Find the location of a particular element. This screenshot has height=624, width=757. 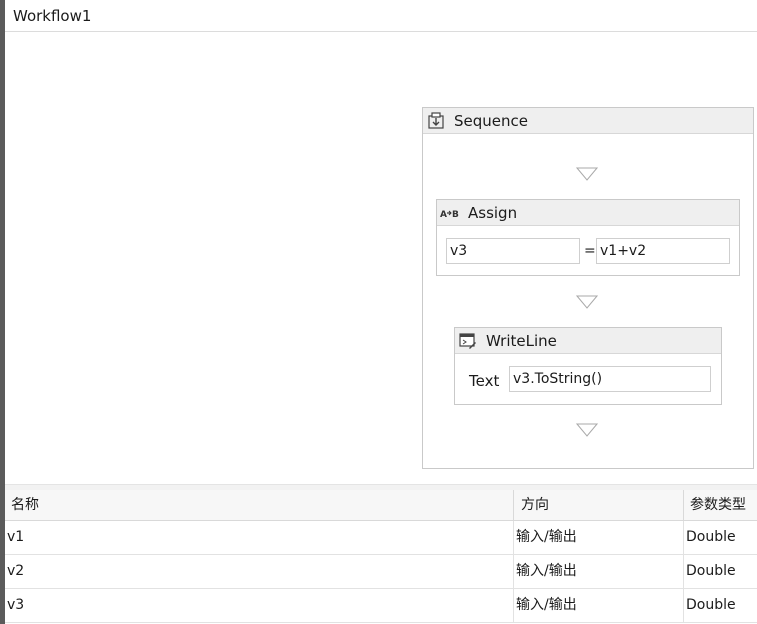

grid-header: 名称 方向 参数类型 is located at coordinates (381, 505).